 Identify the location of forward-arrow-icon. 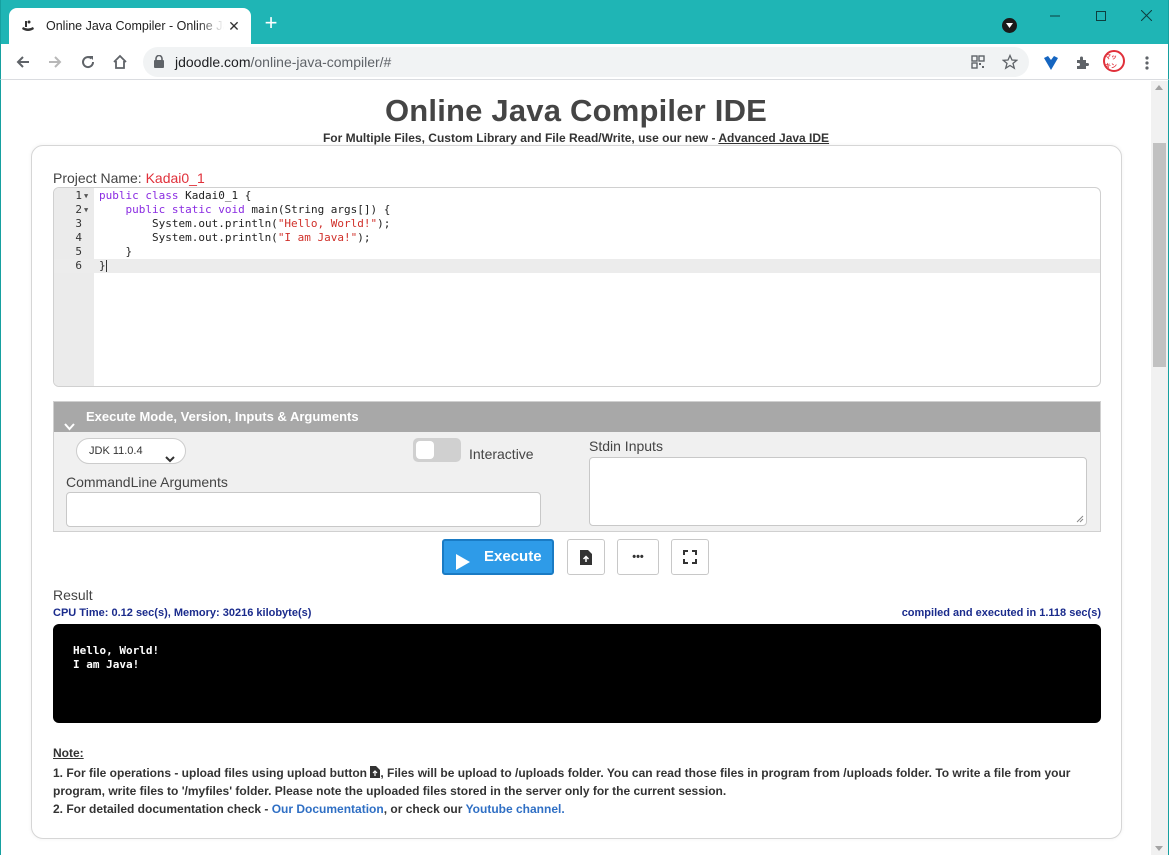
(55, 62).